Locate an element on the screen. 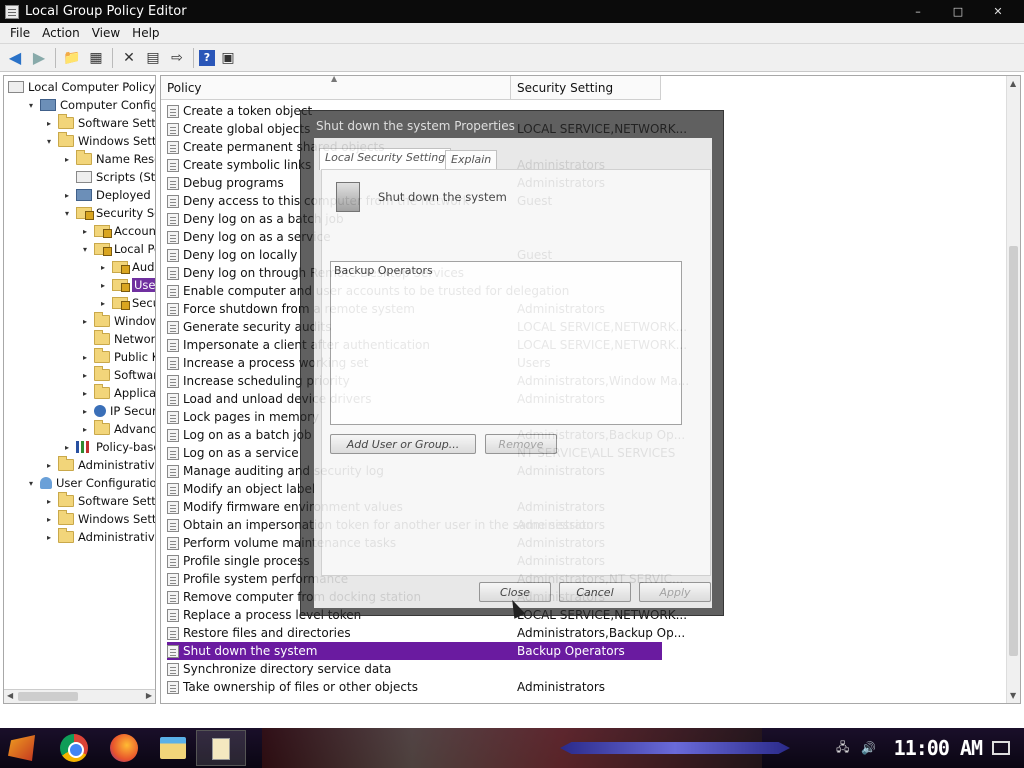 The width and height of the screenshot is (1024, 768). chart-icon is located at coordinates (84, 447).